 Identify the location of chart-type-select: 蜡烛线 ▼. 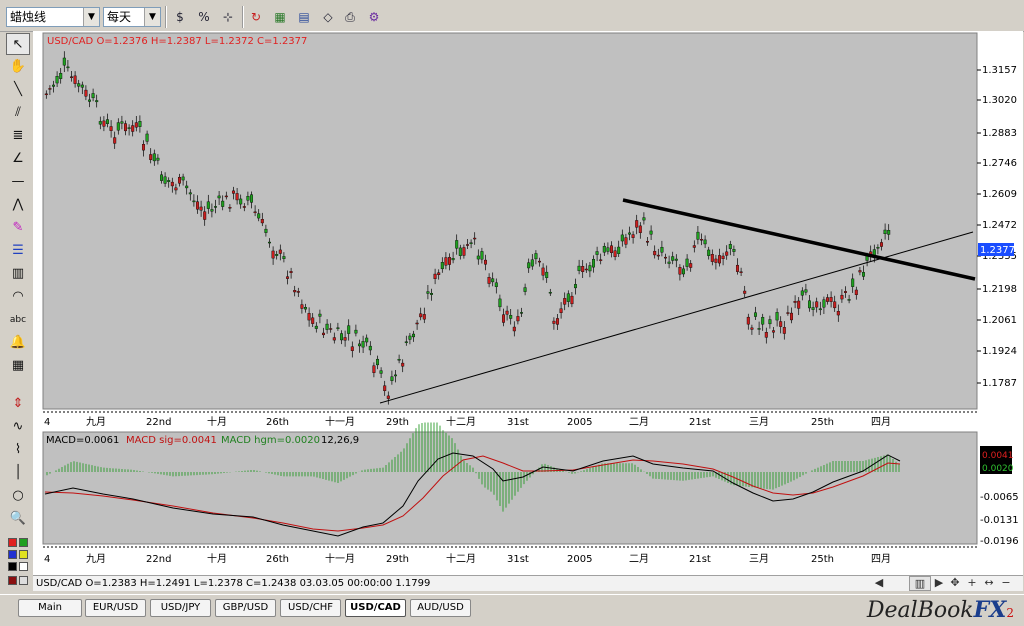
(53, 17).